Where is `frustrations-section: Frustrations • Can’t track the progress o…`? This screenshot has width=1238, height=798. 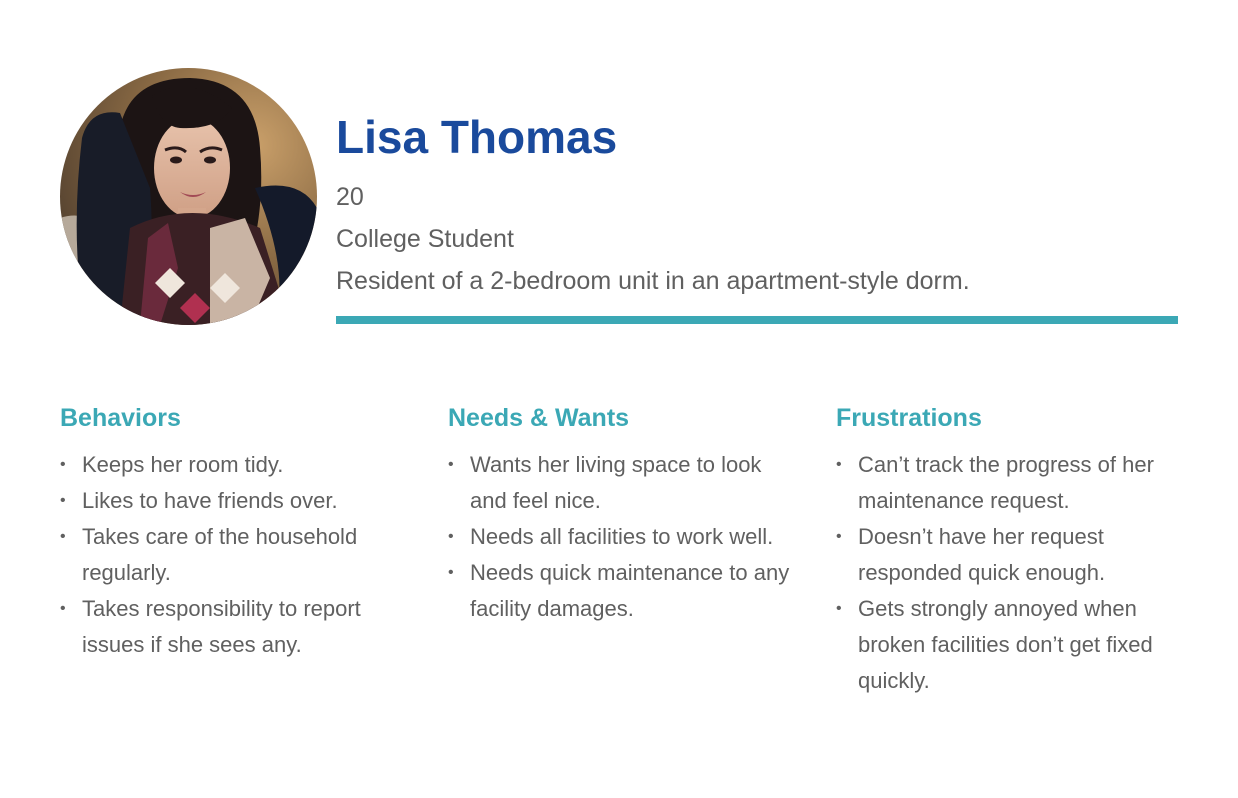
frustrations-section: Frustrations • Can’t track the progress o… is located at coordinates (1016, 551).